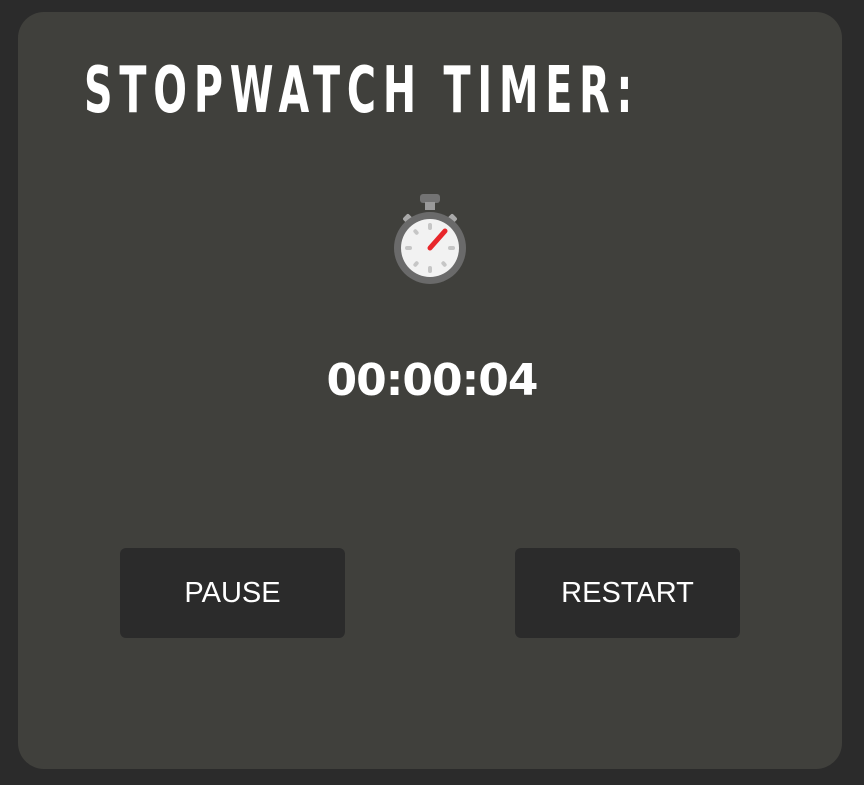 This screenshot has height=785, width=864. What do you see at coordinates (430, 239) in the screenshot?
I see `stopwatch-icon` at bounding box center [430, 239].